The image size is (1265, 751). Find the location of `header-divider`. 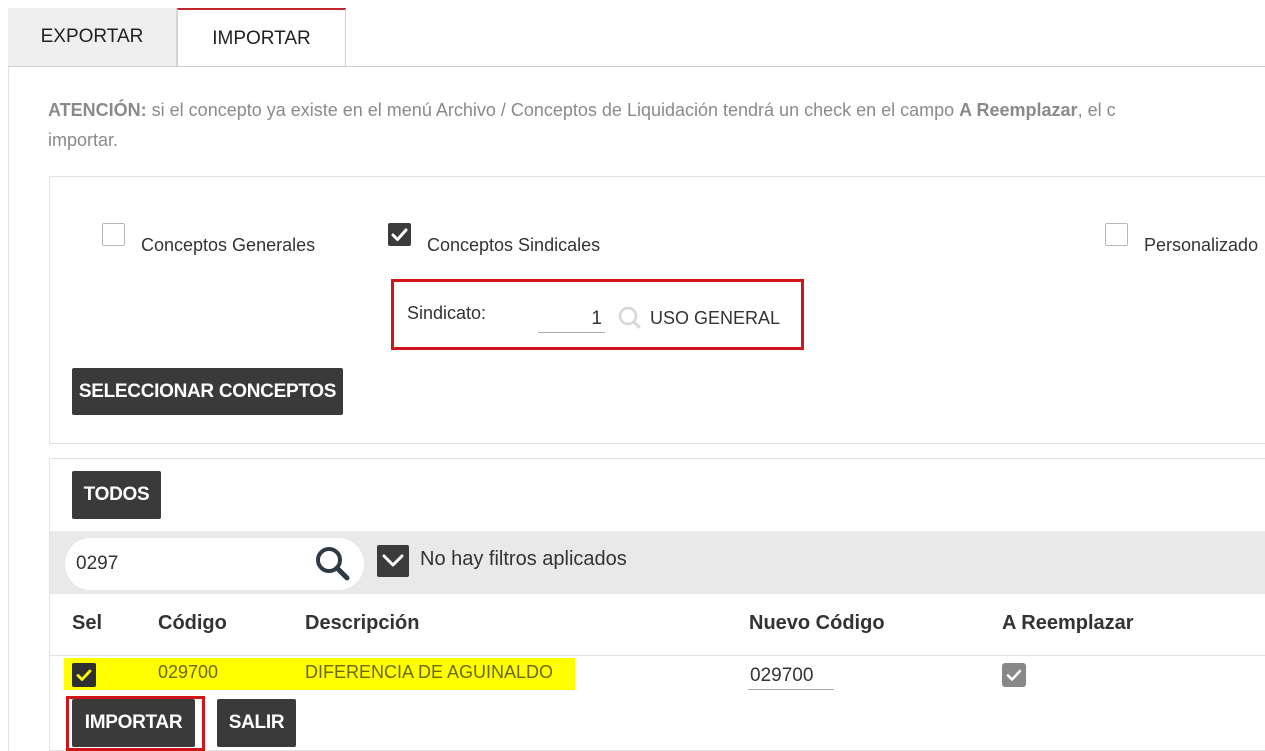

header-divider is located at coordinates (657, 655).